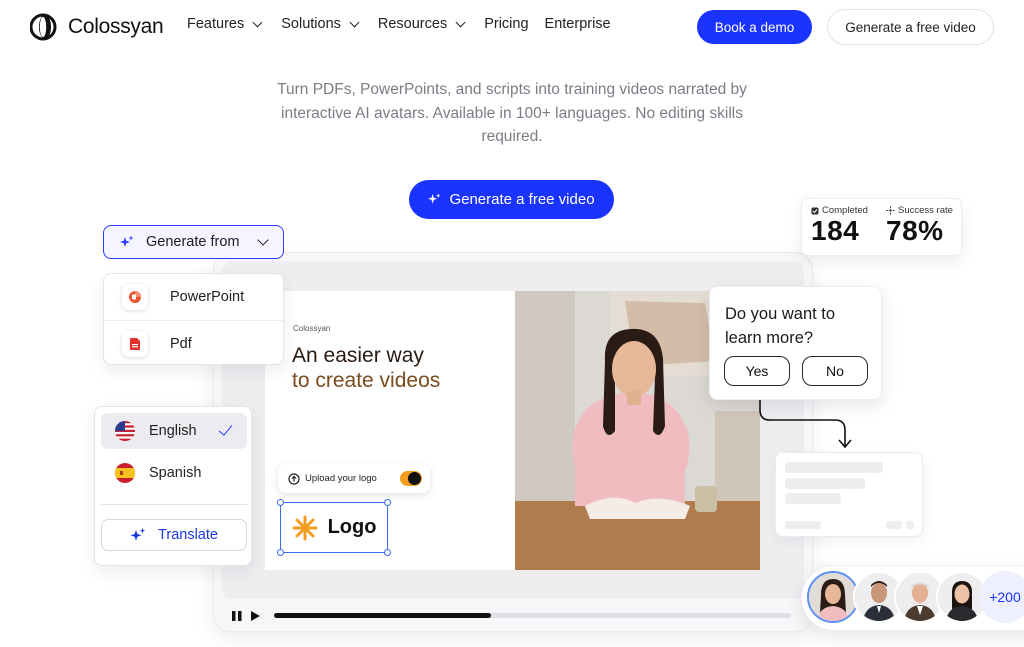 The image size is (1024, 647). What do you see at coordinates (835, 371) in the screenshot?
I see `no-button: No` at bounding box center [835, 371].